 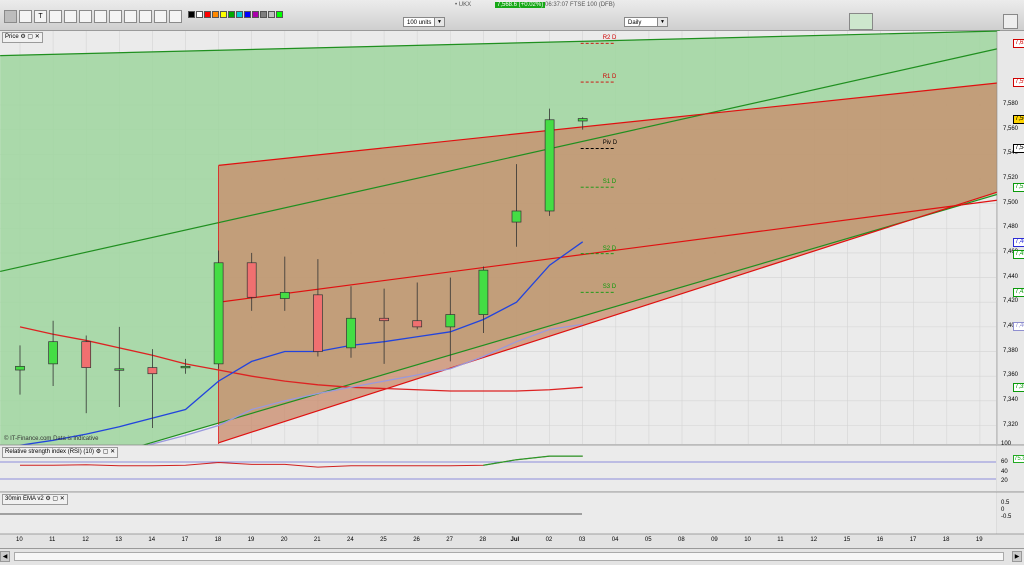 What do you see at coordinates (51, 439) in the screenshot?
I see `watermark: © IT-Finance.com Data is indicative` at bounding box center [51, 439].